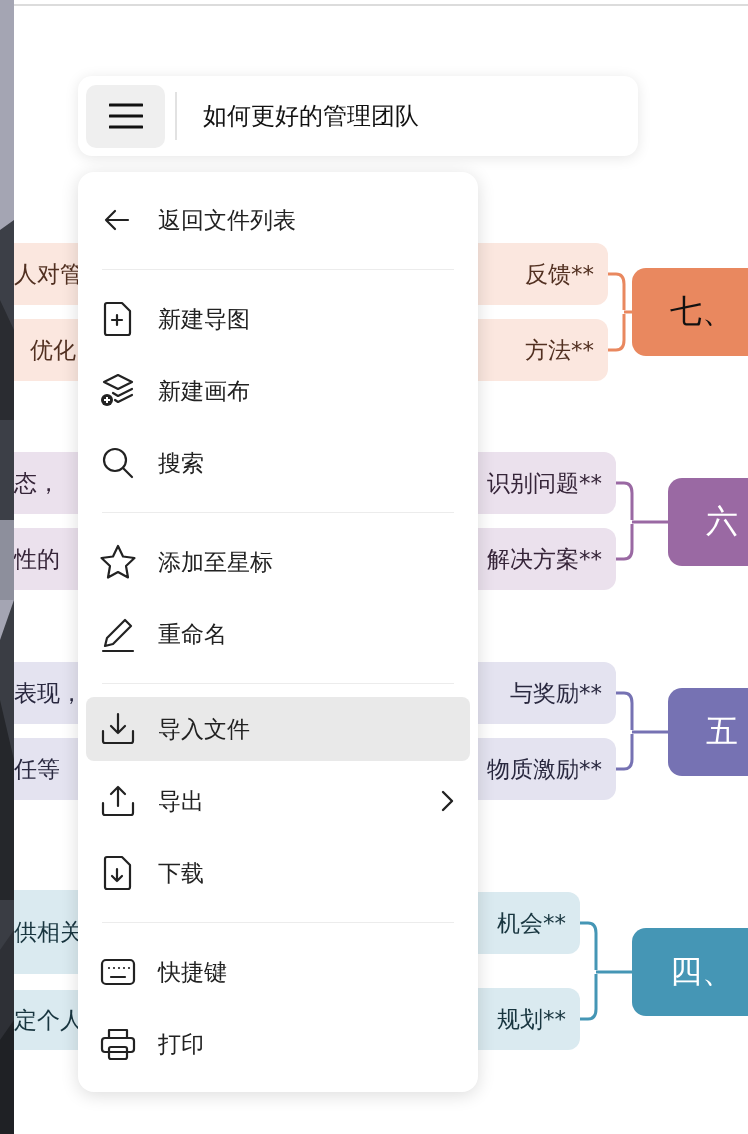  Describe the element at coordinates (278, 729) in the screenshot. I see `menu-item: 导入文件` at that location.